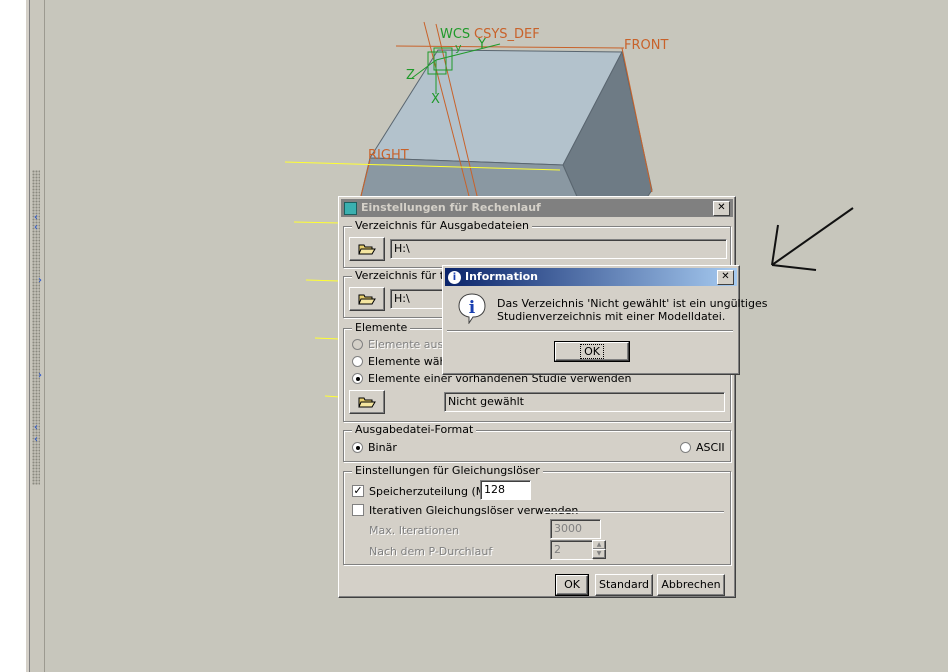  What do you see at coordinates (442, 225) in the screenshot?
I see `output-dir-legend: Verzeichnis für Ausgabedateien` at bounding box center [442, 225].